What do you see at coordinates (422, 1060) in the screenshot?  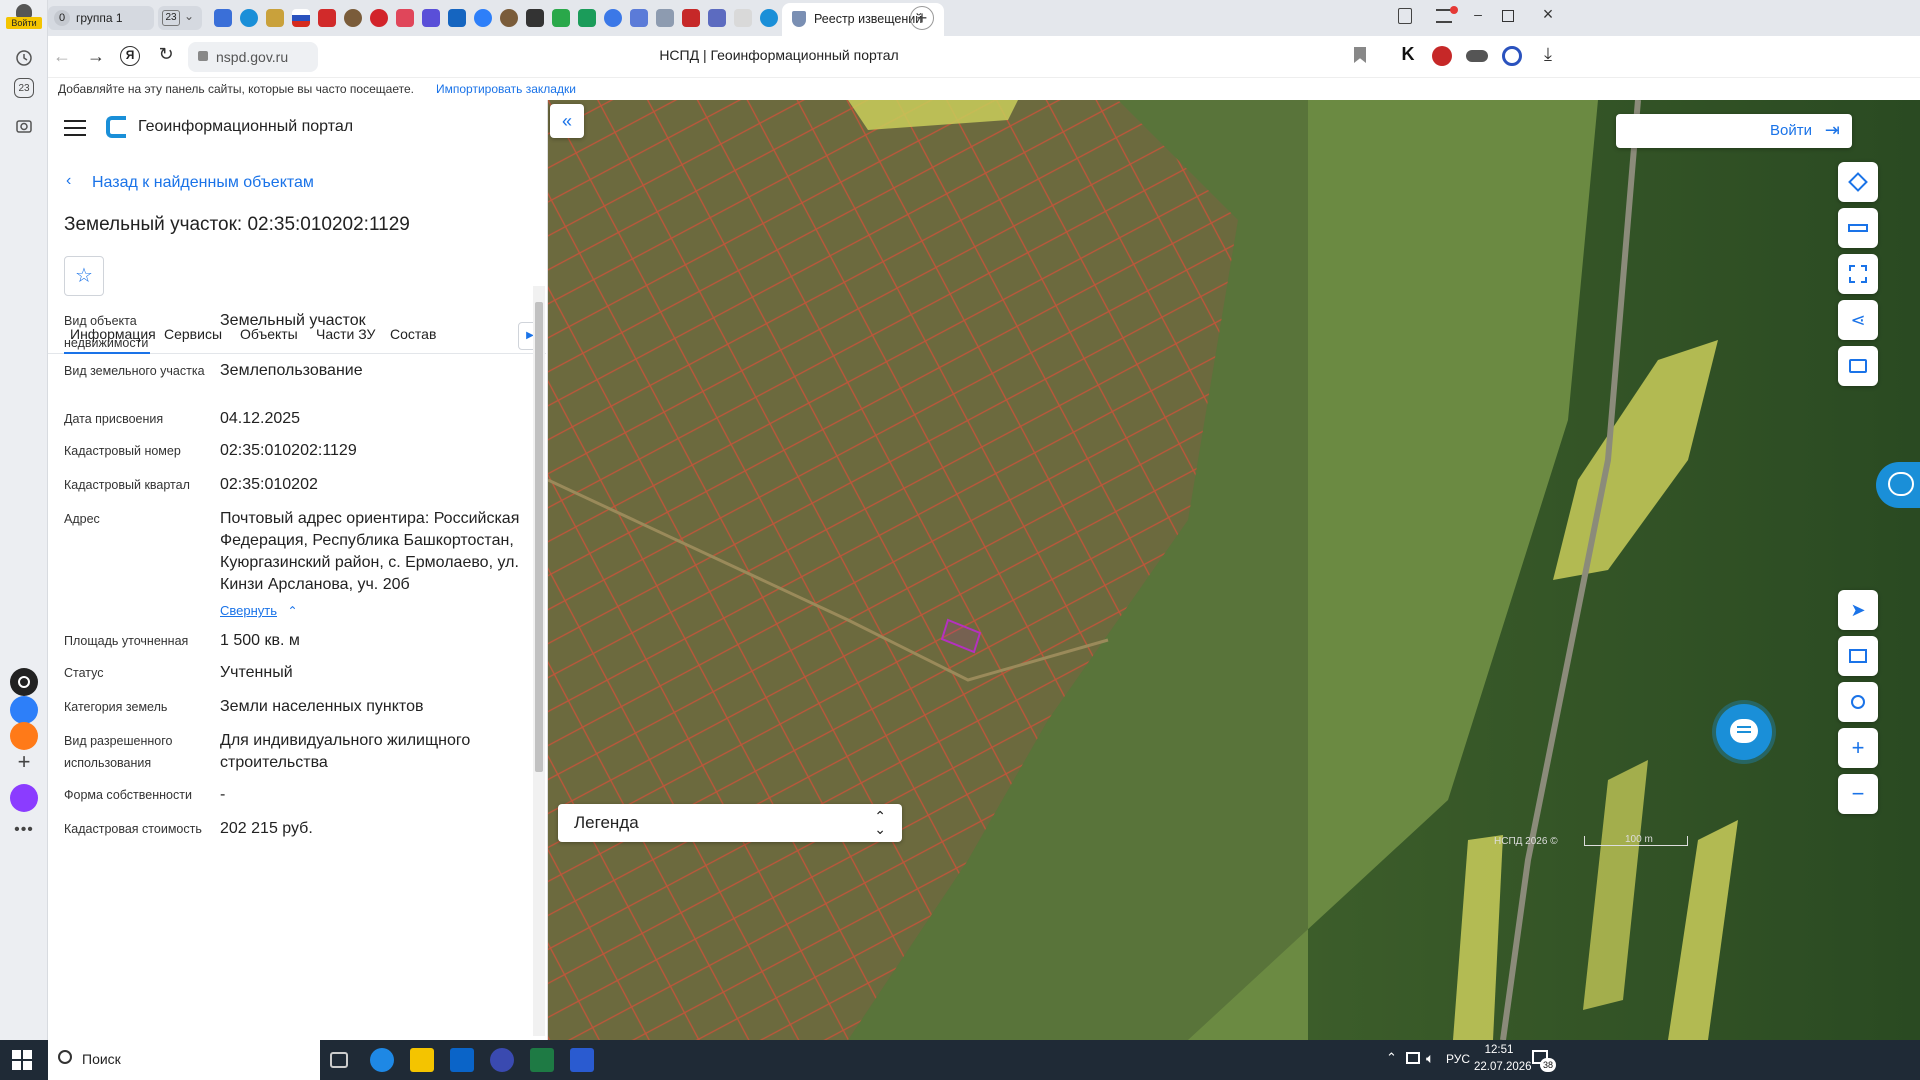 I see `file-explorer-icon` at bounding box center [422, 1060].